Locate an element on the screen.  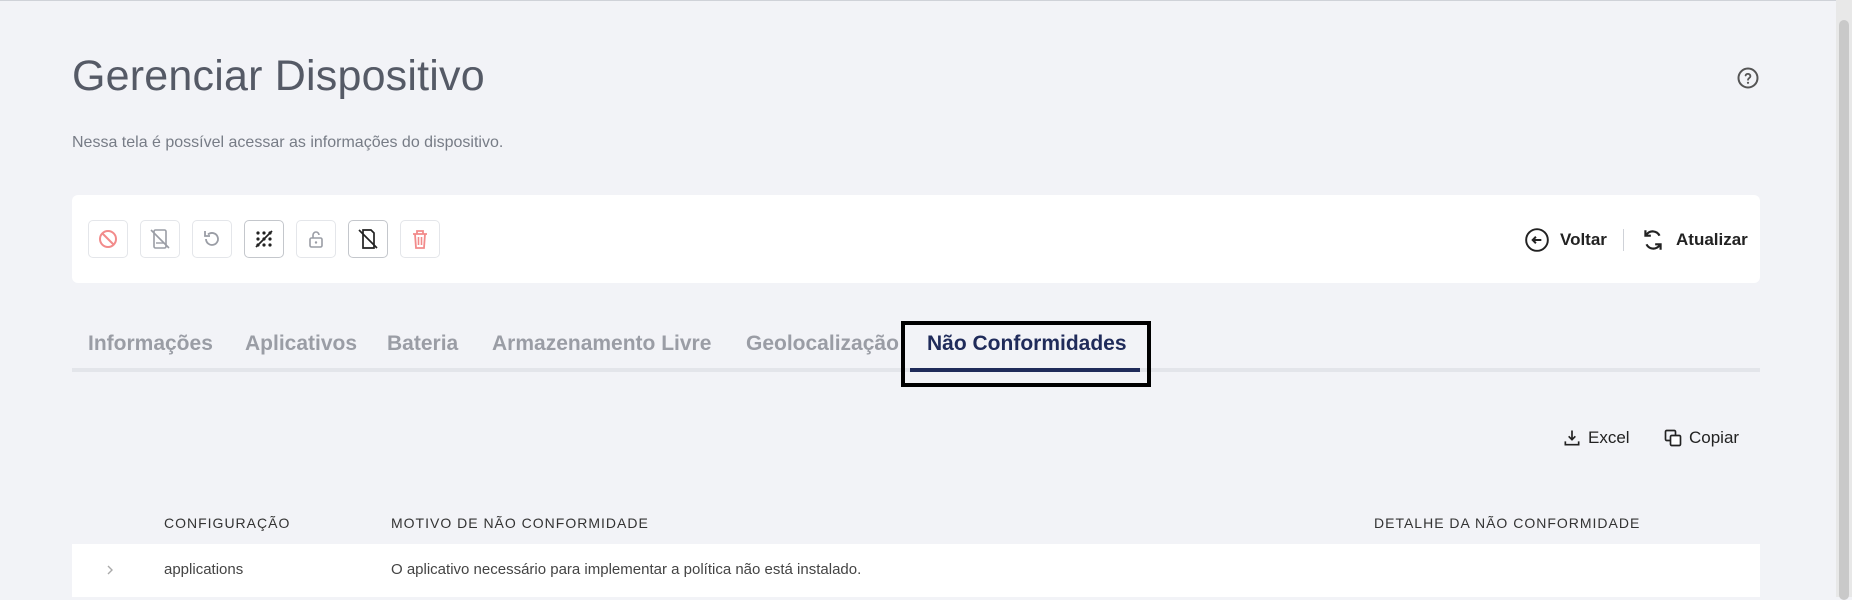
active-tab-indicator is located at coordinates (1025, 370).